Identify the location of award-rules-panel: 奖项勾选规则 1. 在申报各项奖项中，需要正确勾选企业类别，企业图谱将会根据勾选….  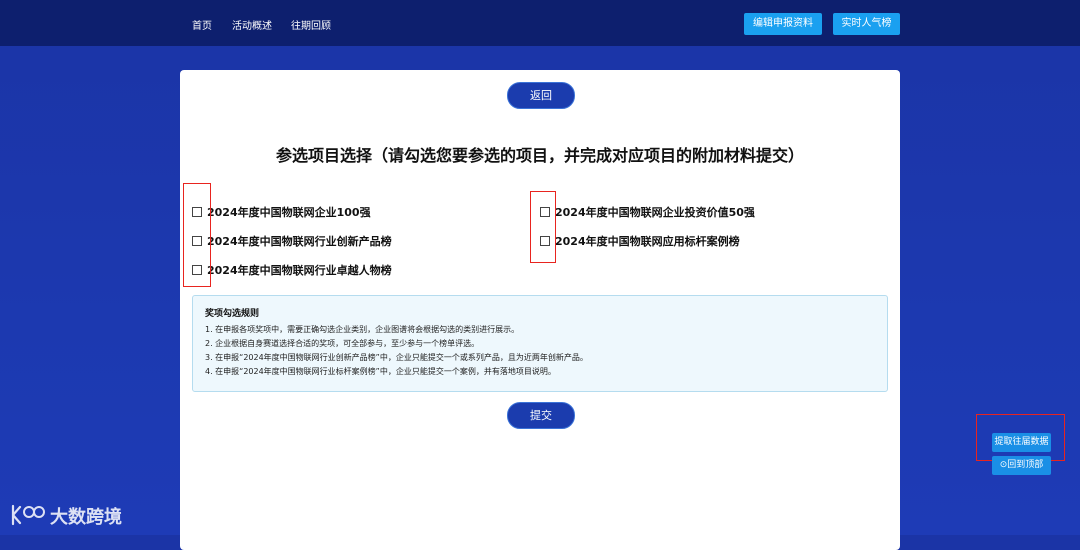
(540, 343).